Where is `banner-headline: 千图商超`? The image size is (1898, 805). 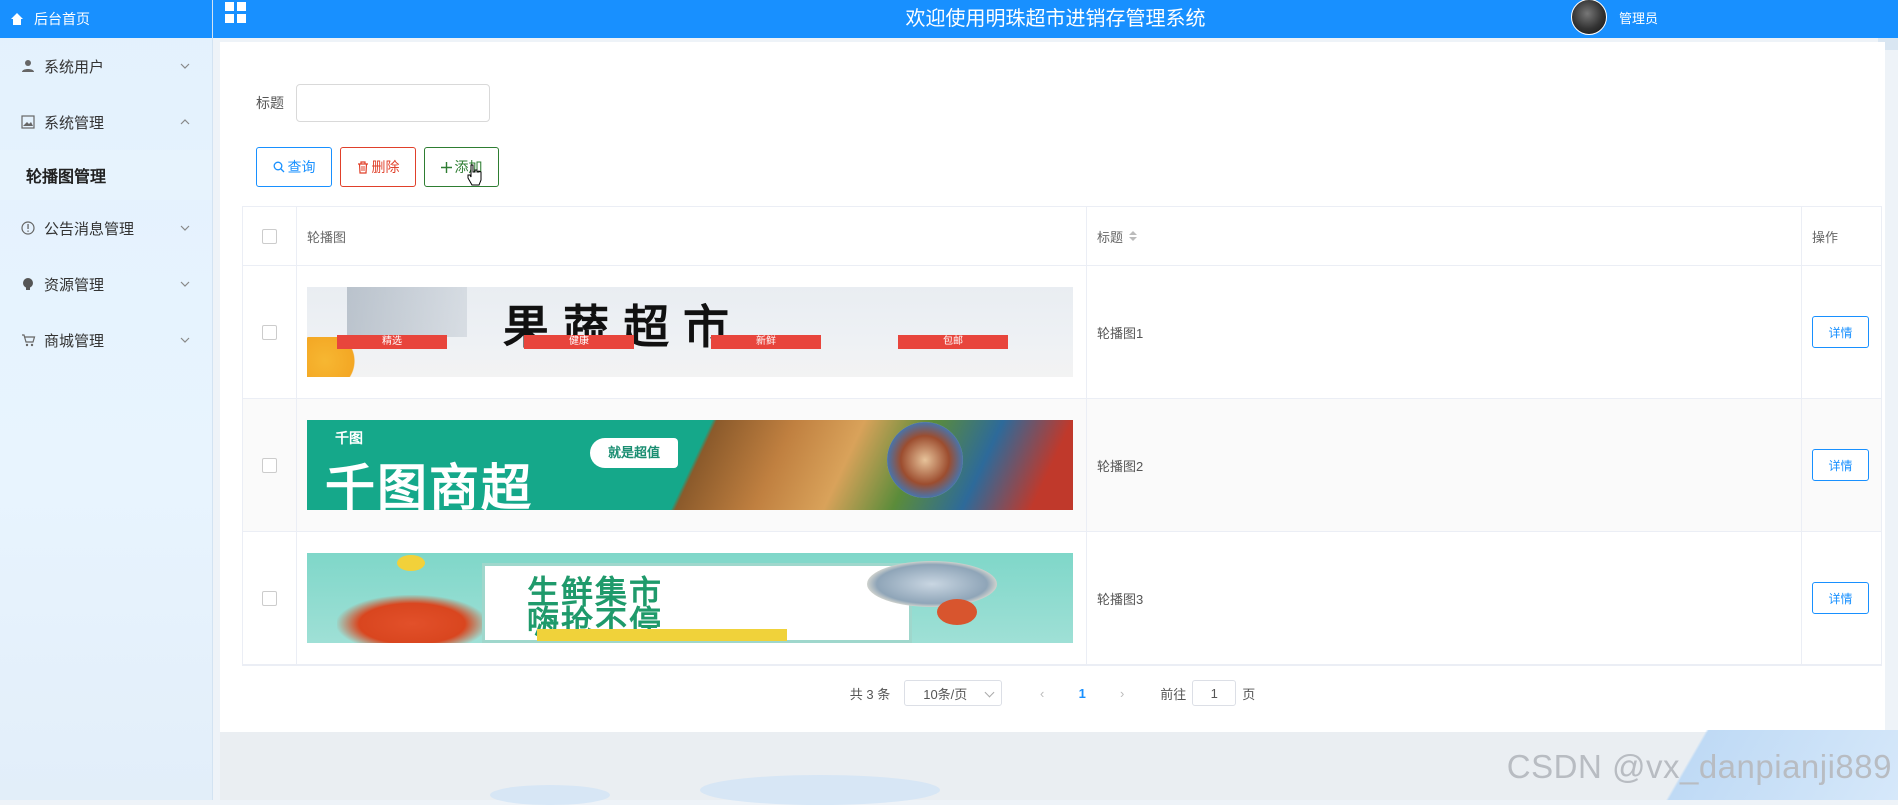
banner-headline: 千图商超 is located at coordinates (429, 484).